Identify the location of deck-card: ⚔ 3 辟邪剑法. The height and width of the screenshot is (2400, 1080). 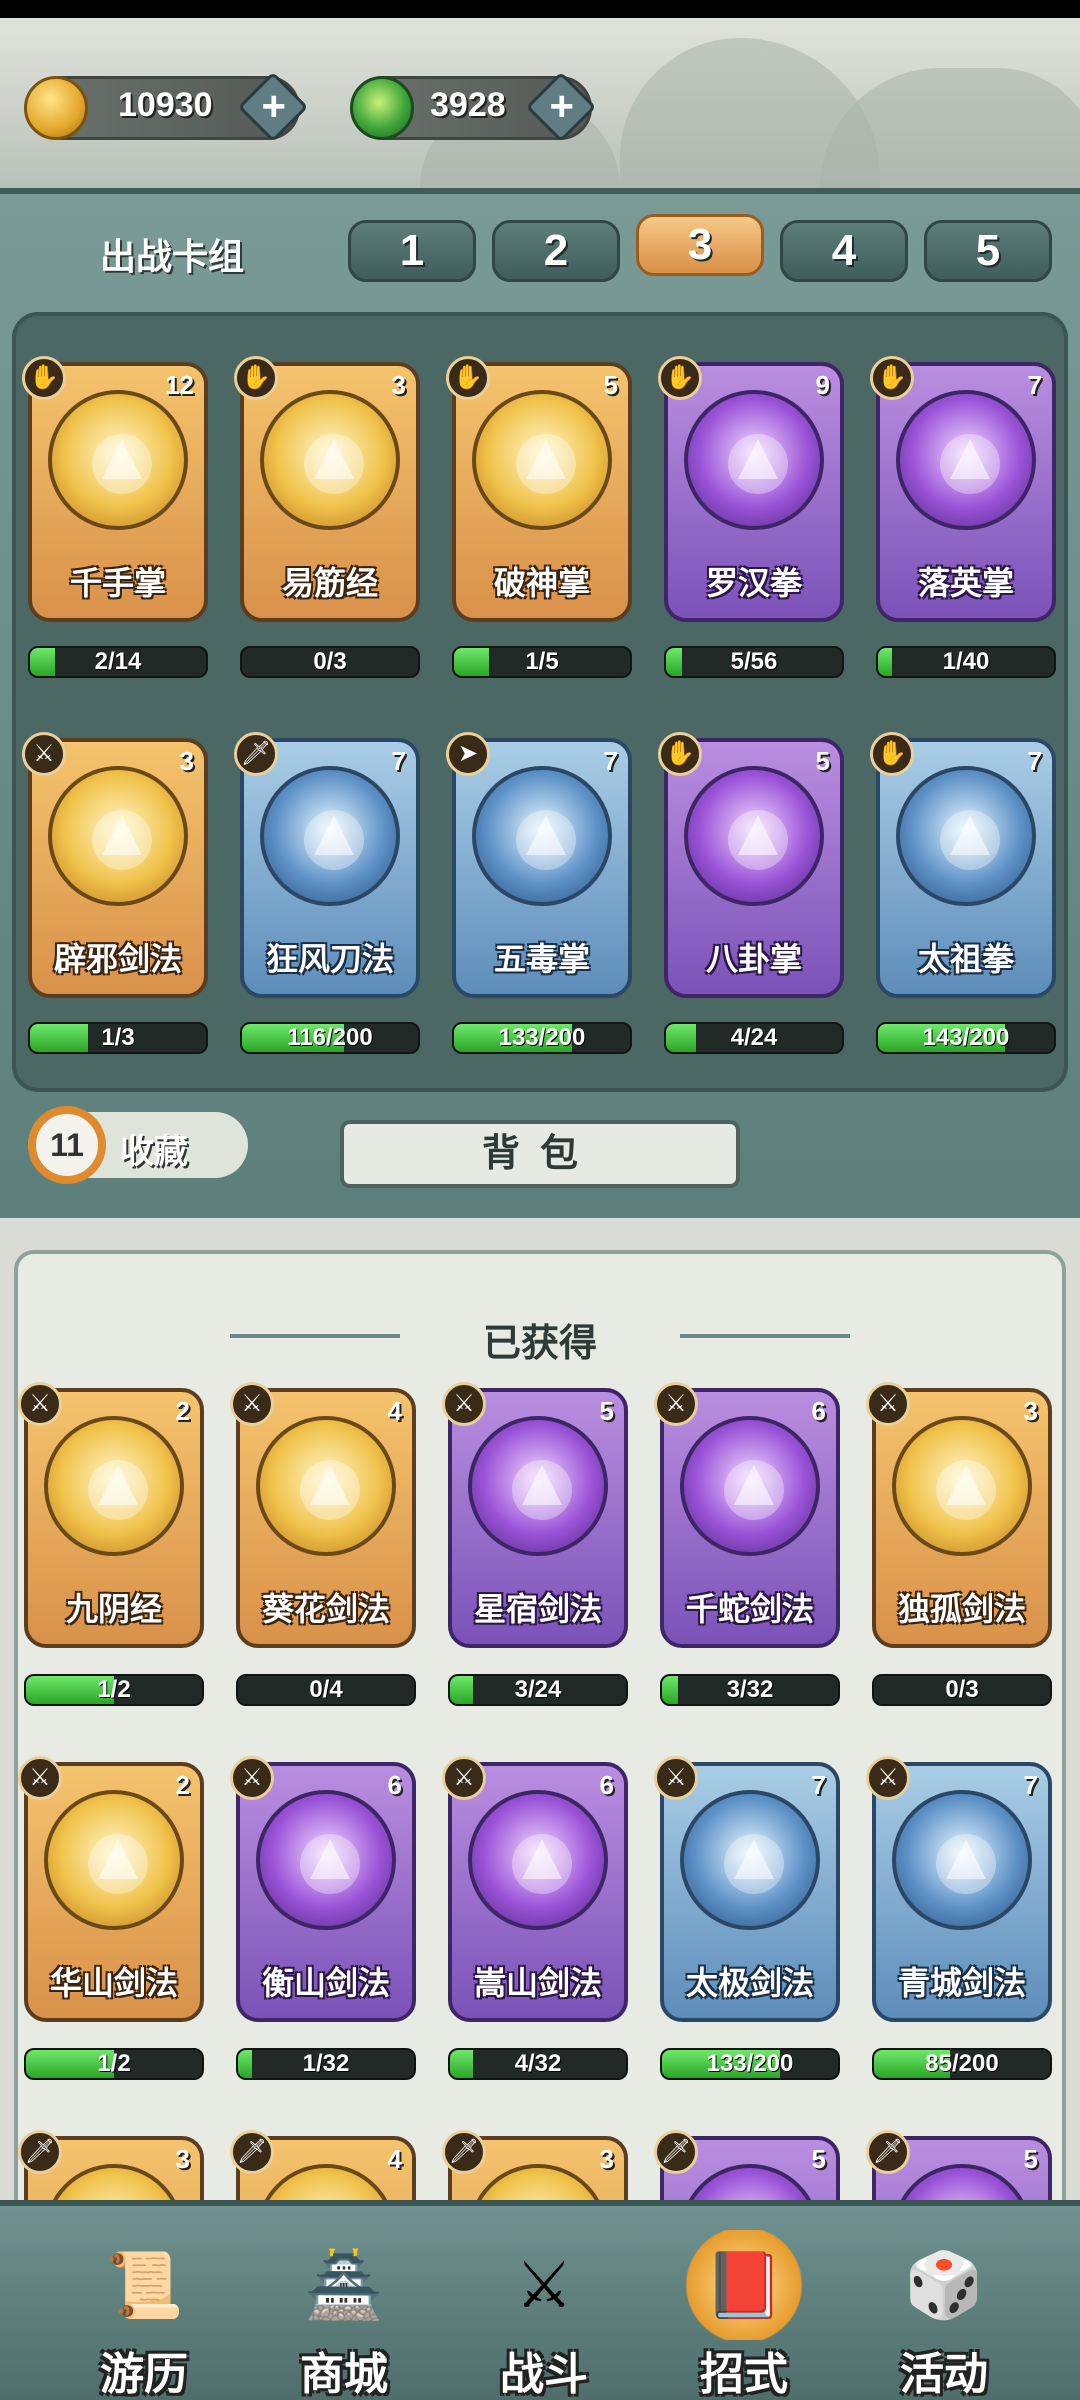
(115, 865).